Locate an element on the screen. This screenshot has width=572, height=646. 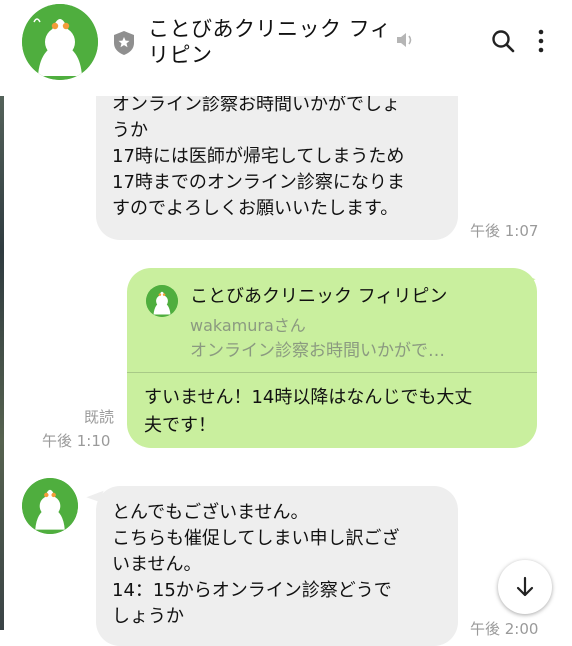
chat-title: ことびあクリニック フィリピン is located at coordinates (272, 42).